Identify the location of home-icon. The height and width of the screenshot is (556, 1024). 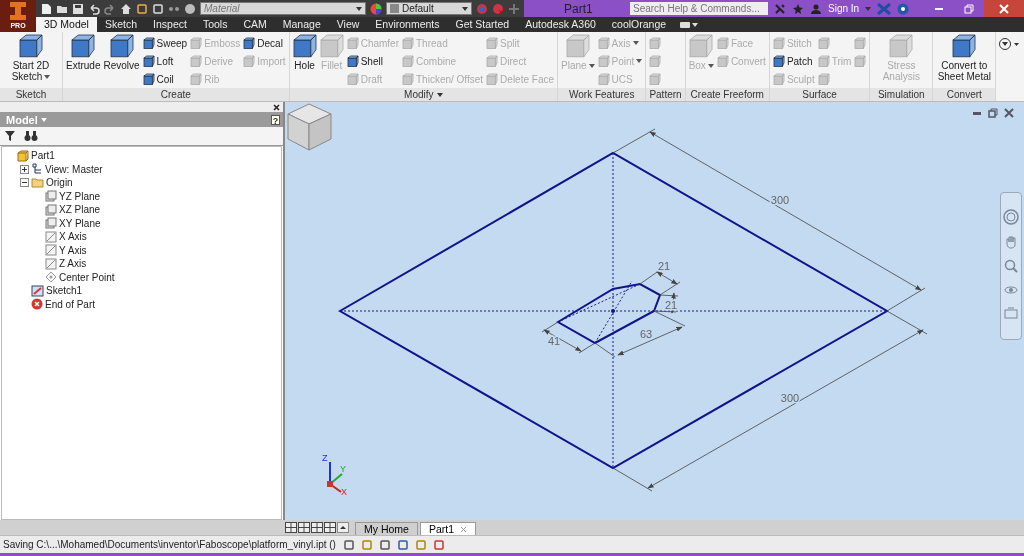
(126, 8).